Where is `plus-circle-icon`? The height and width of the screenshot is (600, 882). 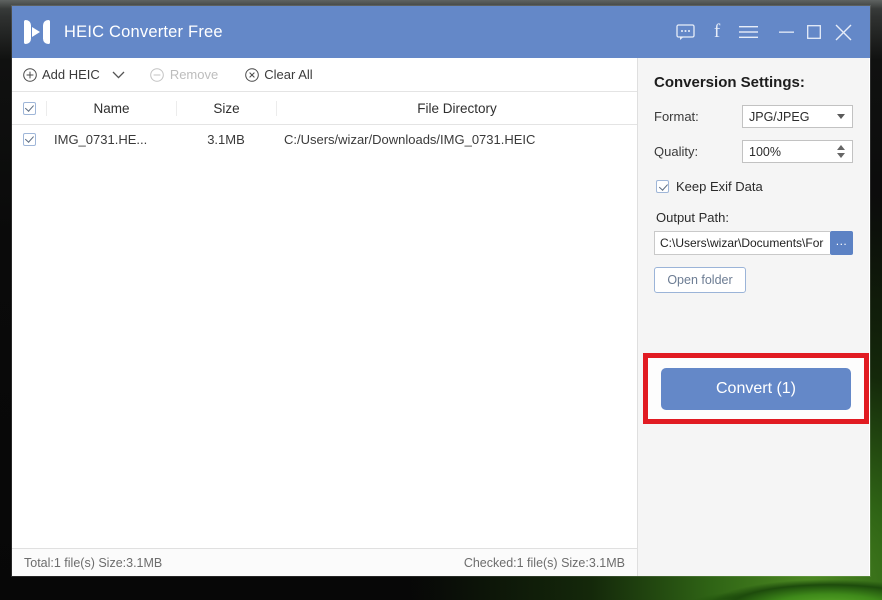 plus-circle-icon is located at coordinates (29, 74).